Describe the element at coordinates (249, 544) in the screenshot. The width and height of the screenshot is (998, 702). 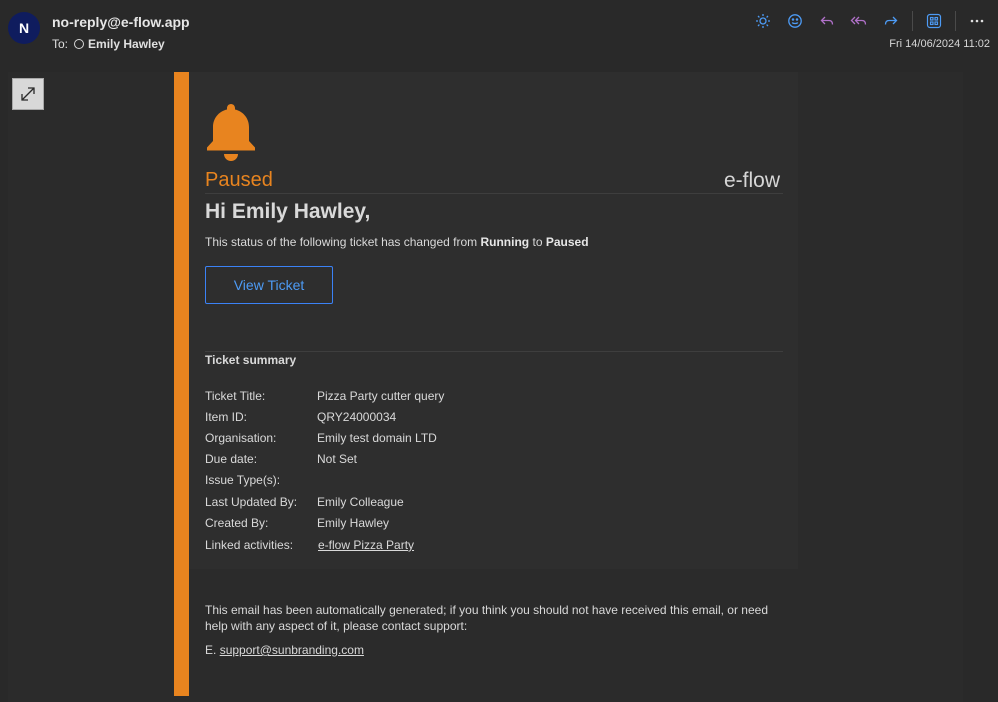
I see `summary-label: Linked activities:` at that location.